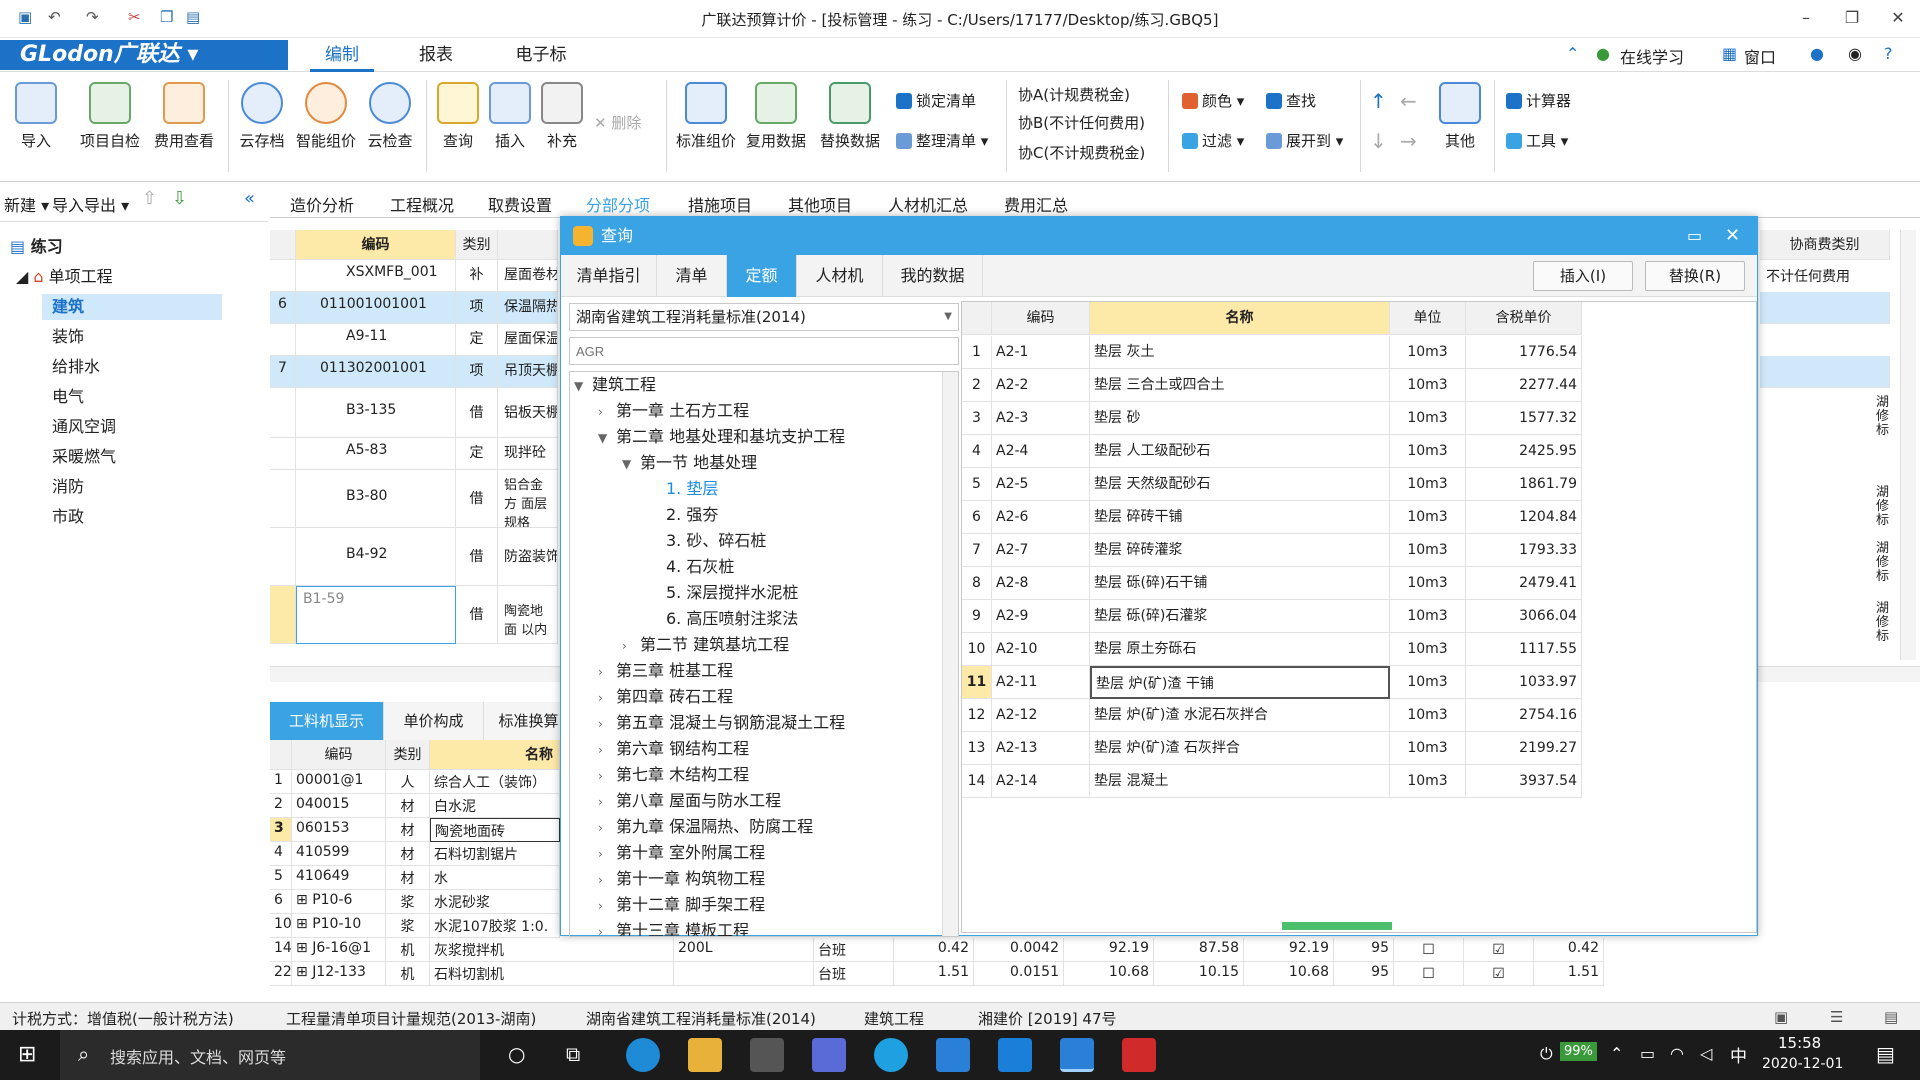 This screenshot has height=1080, width=1920. What do you see at coordinates (1041, 385) in the screenshot?
I see `row-code: A2-2` at bounding box center [1041, 385].